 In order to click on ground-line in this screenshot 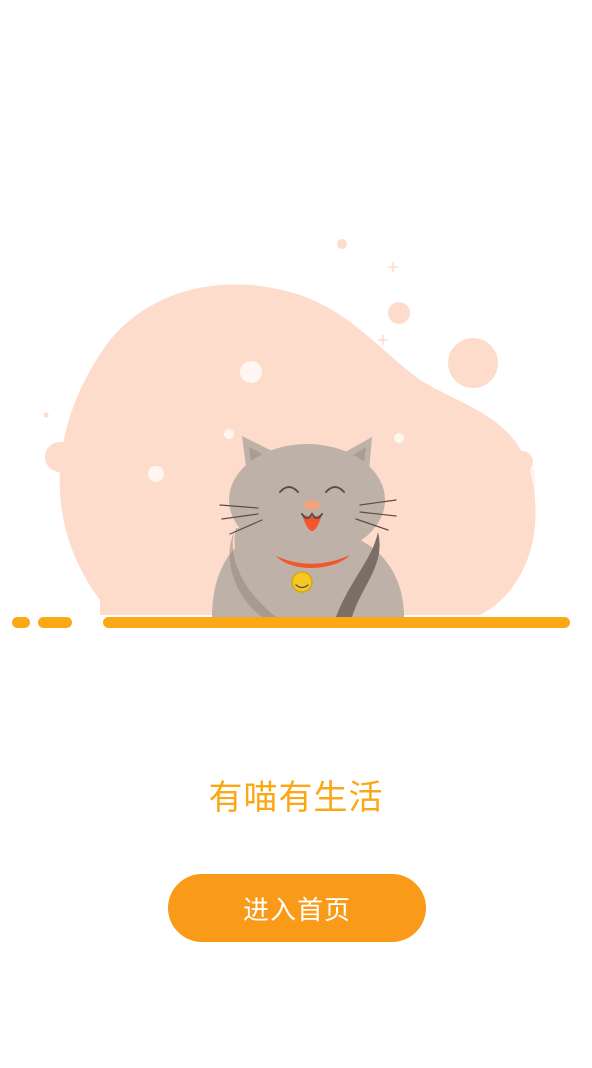, I will do `click(291, 622)`.